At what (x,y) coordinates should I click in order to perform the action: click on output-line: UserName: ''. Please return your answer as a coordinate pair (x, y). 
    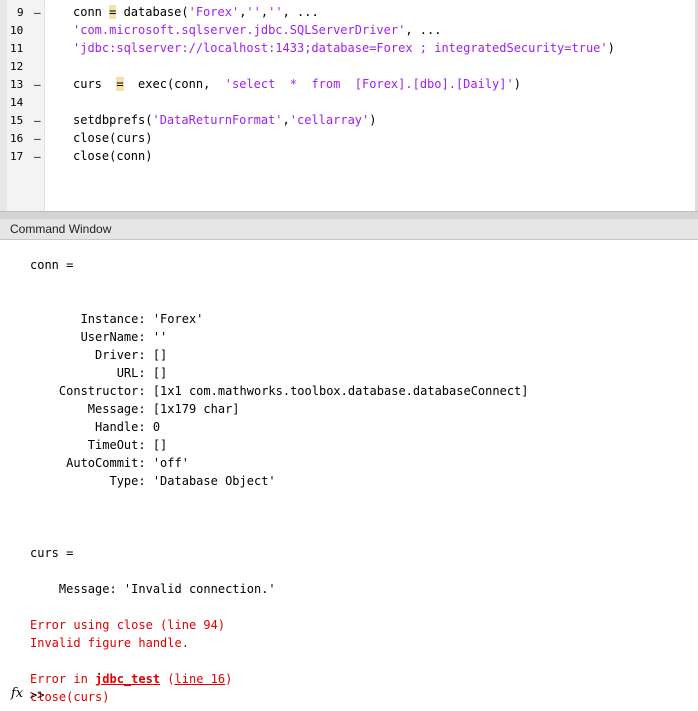
    Looking at the image, I should click on (99, 337).